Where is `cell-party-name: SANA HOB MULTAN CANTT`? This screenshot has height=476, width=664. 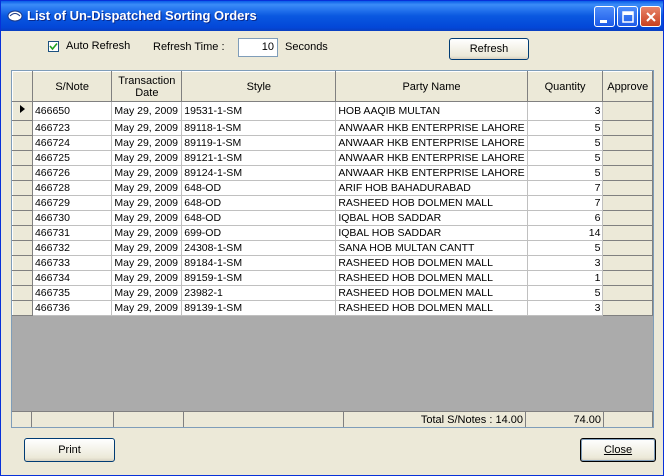
cell-party-name: SANA HOB MULTAN CANTT is located at coordinates (431, 248).